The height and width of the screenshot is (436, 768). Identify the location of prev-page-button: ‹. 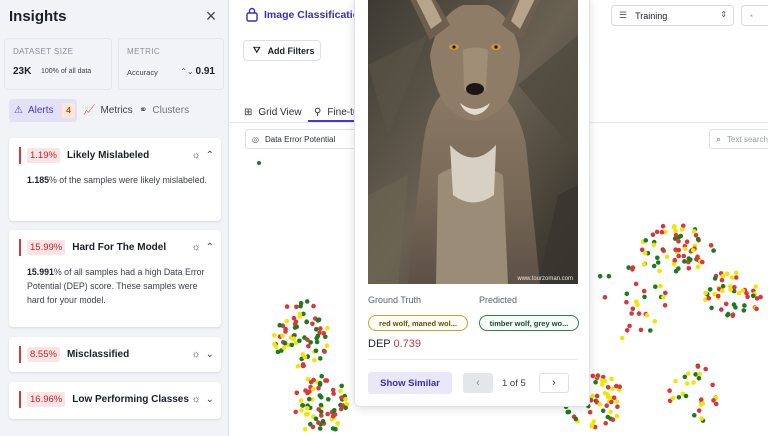
(478, 383).